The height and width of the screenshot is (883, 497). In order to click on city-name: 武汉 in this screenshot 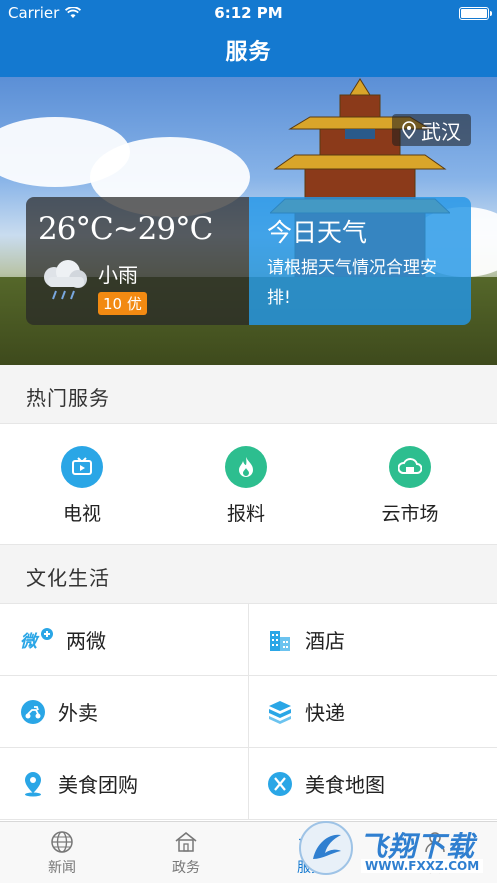, I will do `click(441, 131)`.